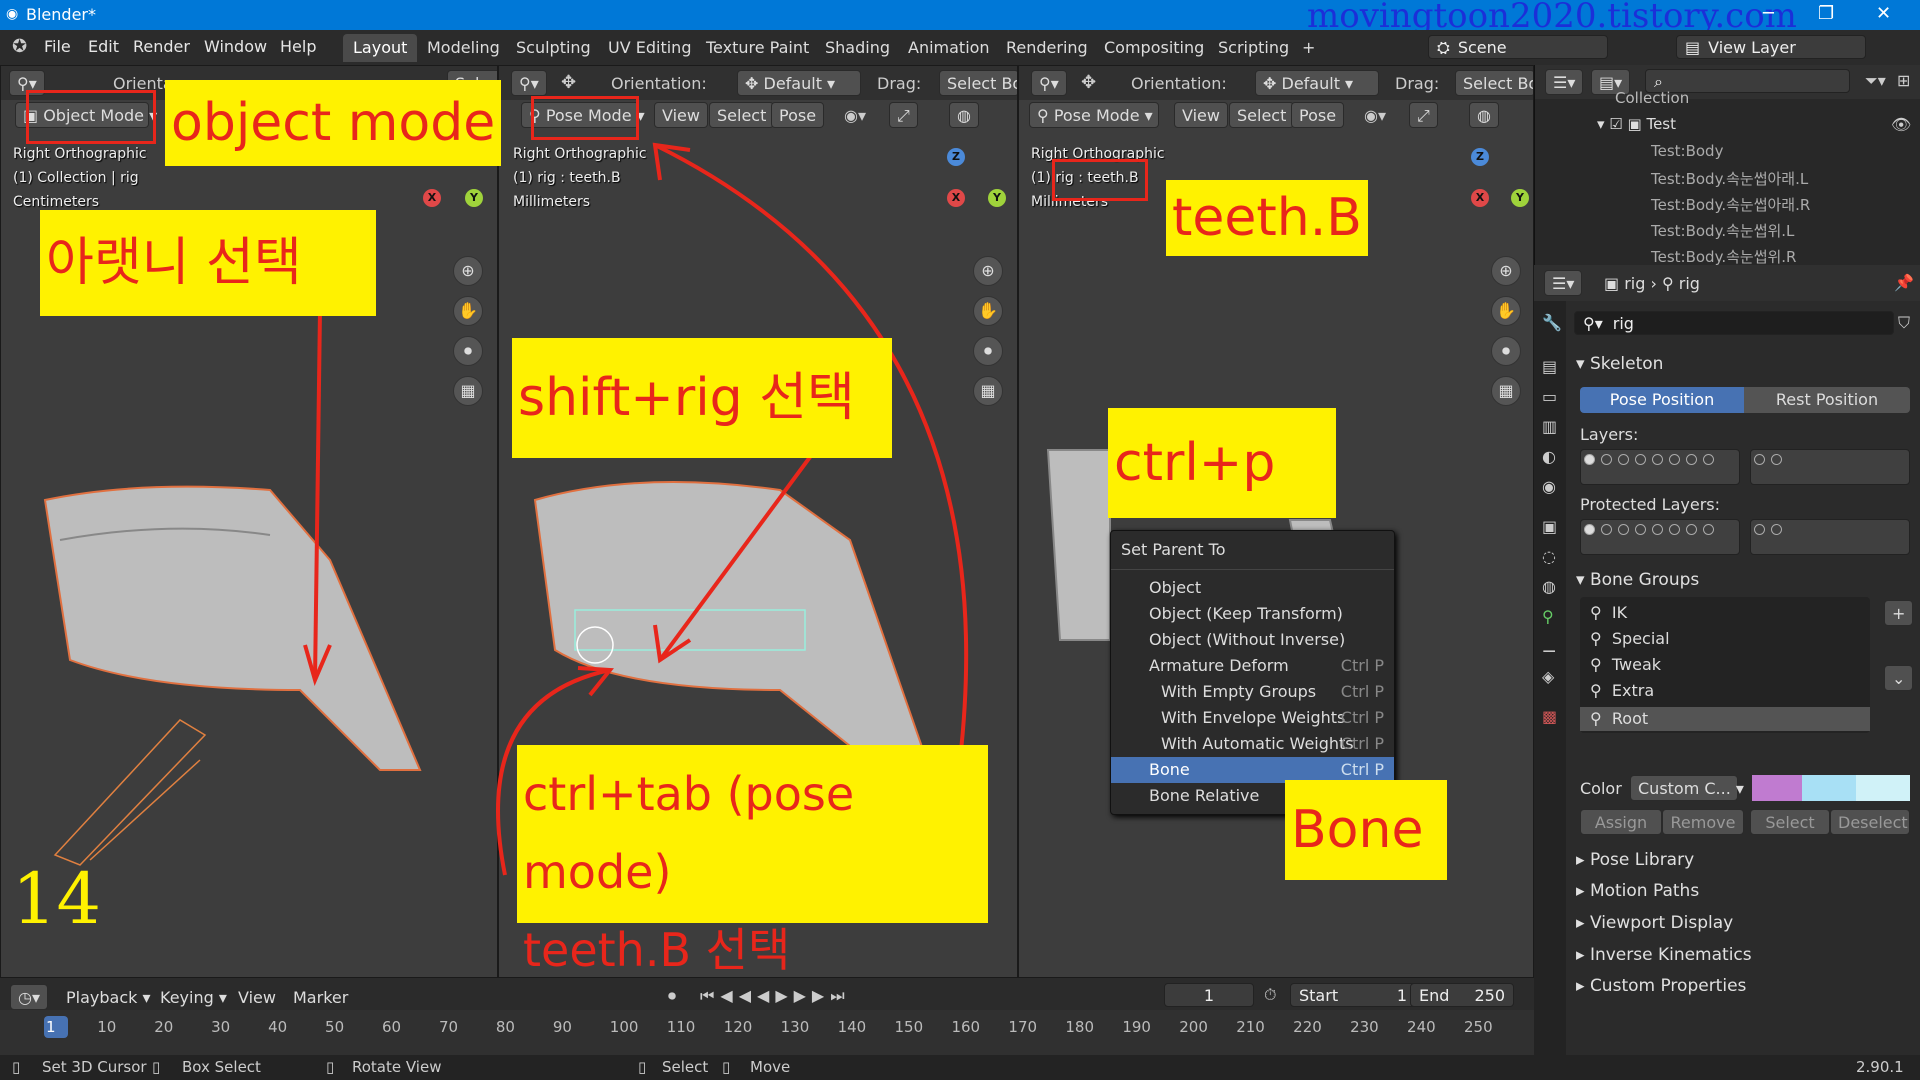 The width and height of the screenshot is (1920, 1080). Describe the element at coordinates (1462, 995) in the screenshot. I see `end-frame-field: End 250` at that location.